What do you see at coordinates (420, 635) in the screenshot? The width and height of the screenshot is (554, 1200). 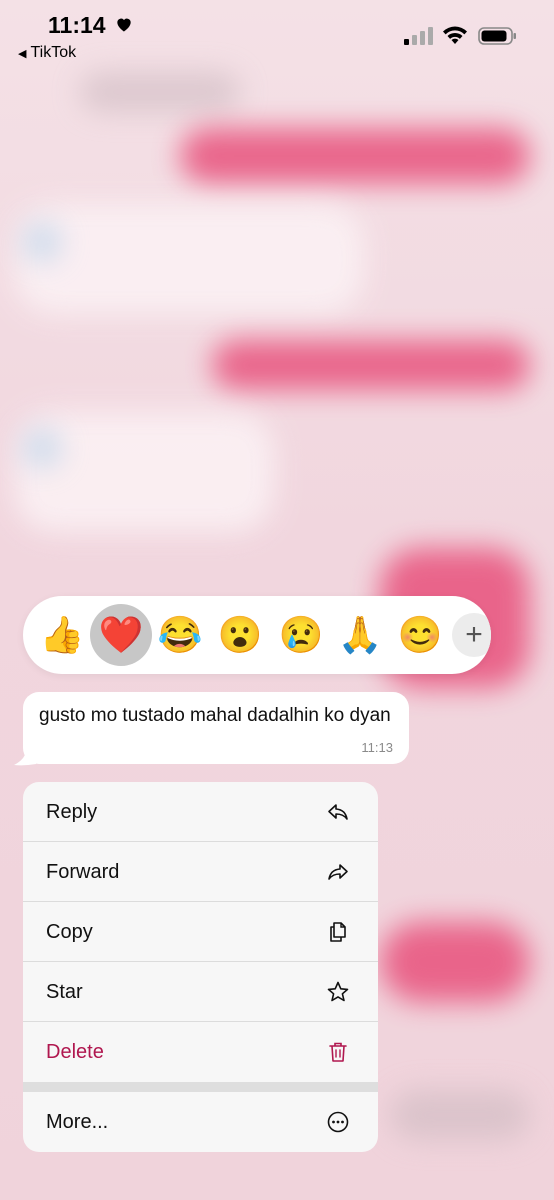 I see `reaction-smiling: 😊` at bounding box center [420, 635].